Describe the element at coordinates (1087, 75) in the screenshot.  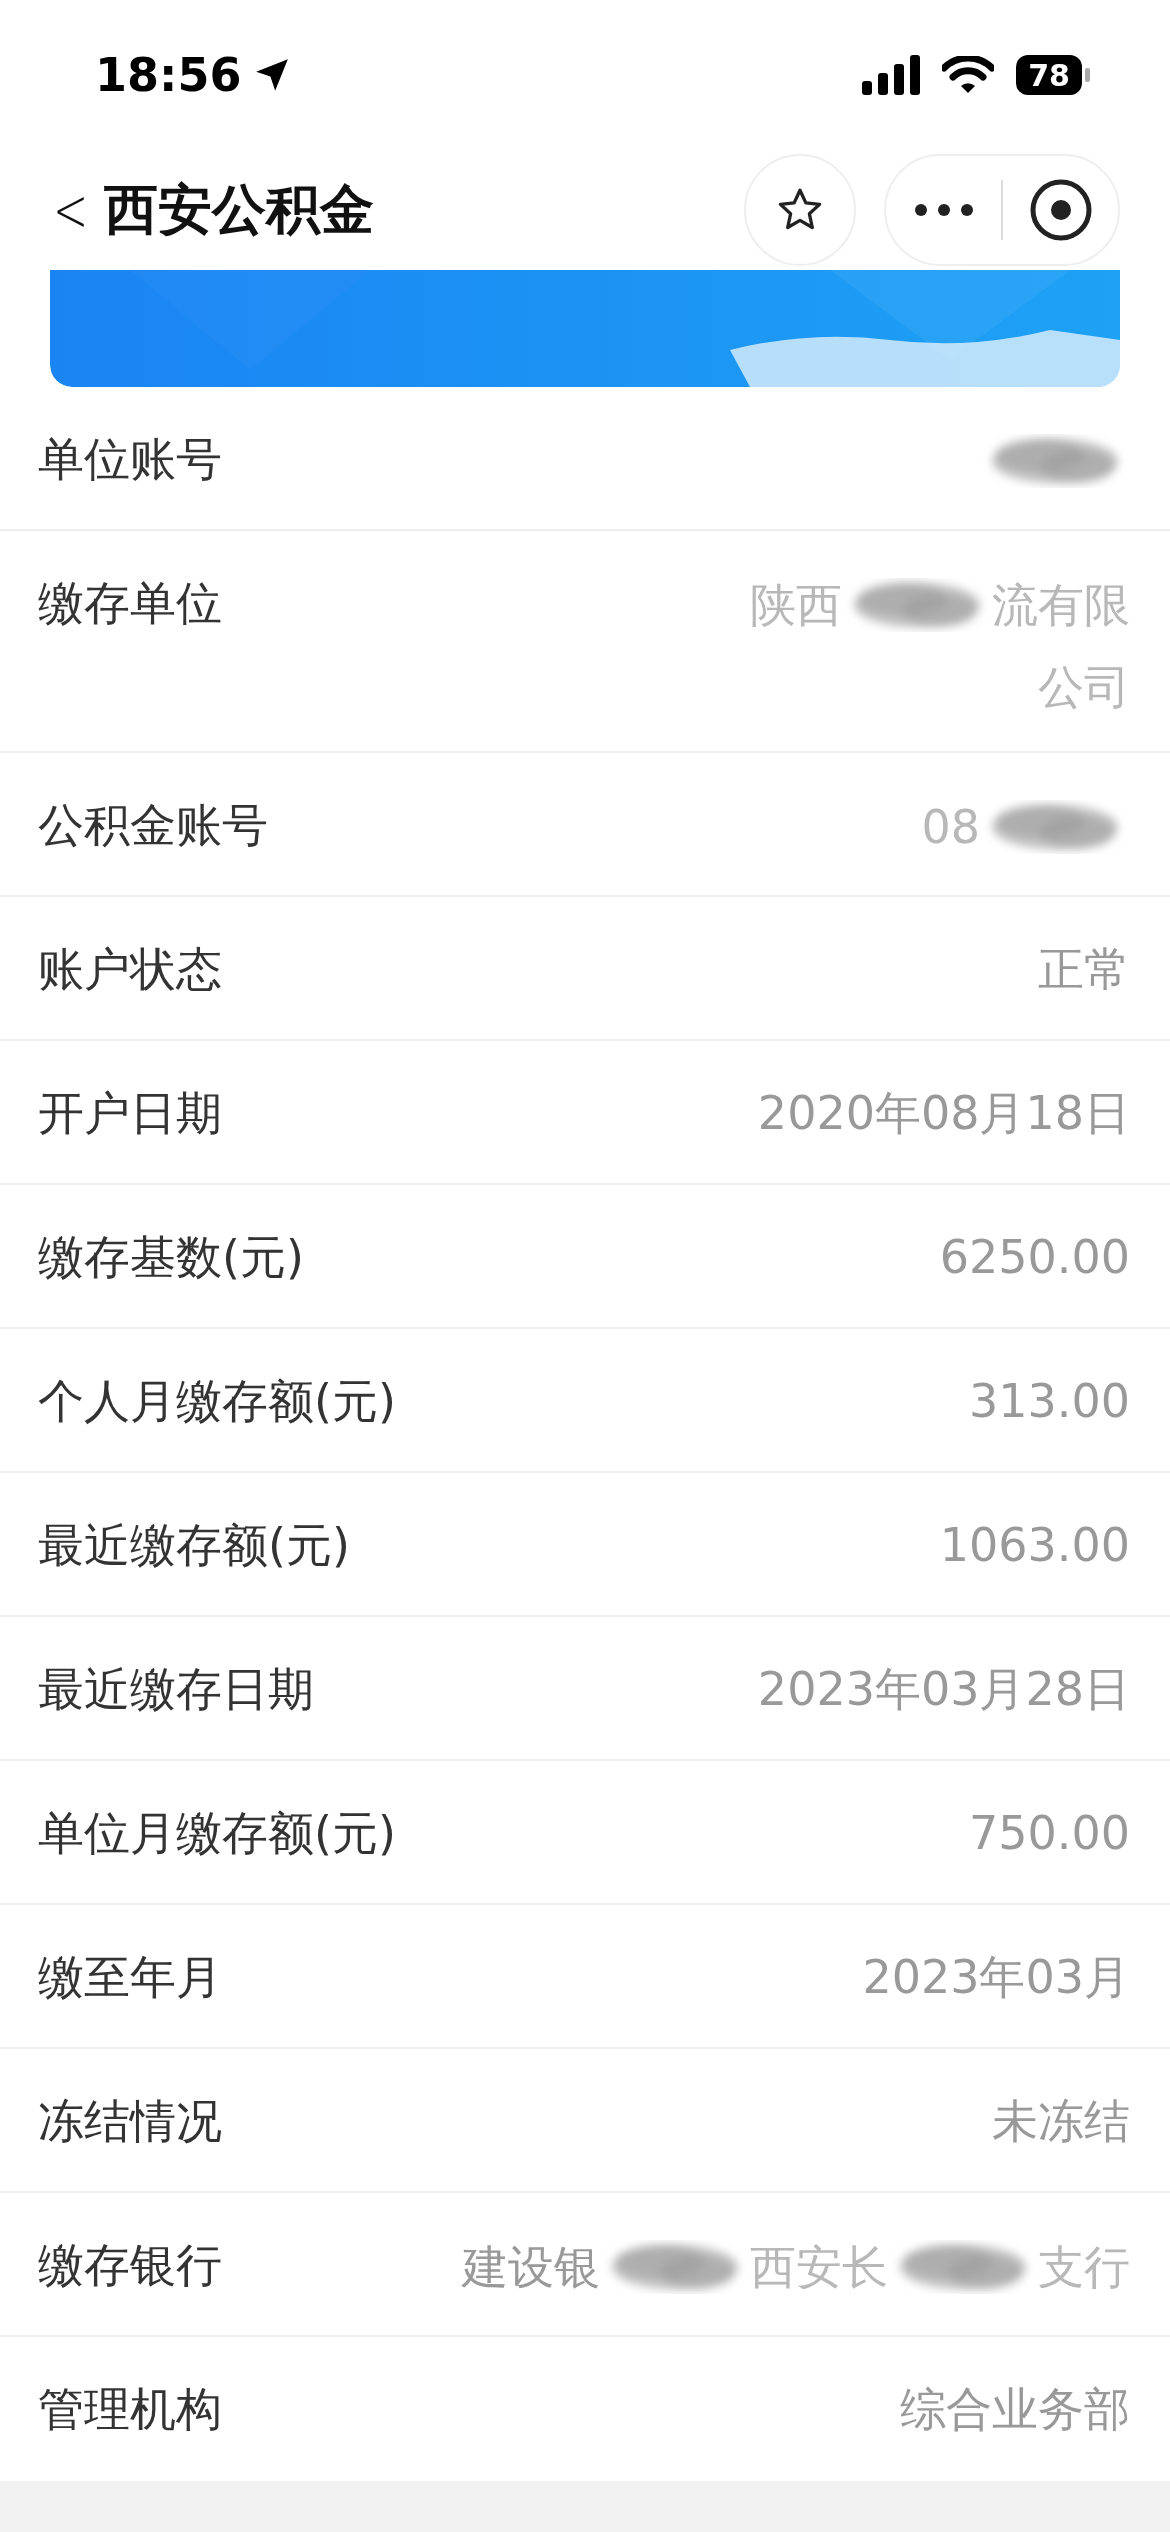
I see `battery-tip-icon` at that location.